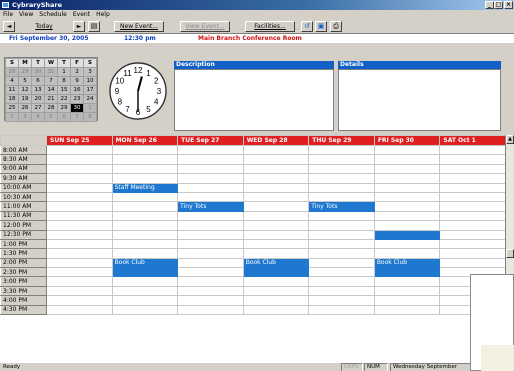  What do you see at coordinates (38, 72) in the screenshot?
I see `mini-calendar-day: 30` at bounding box center [38, 72].